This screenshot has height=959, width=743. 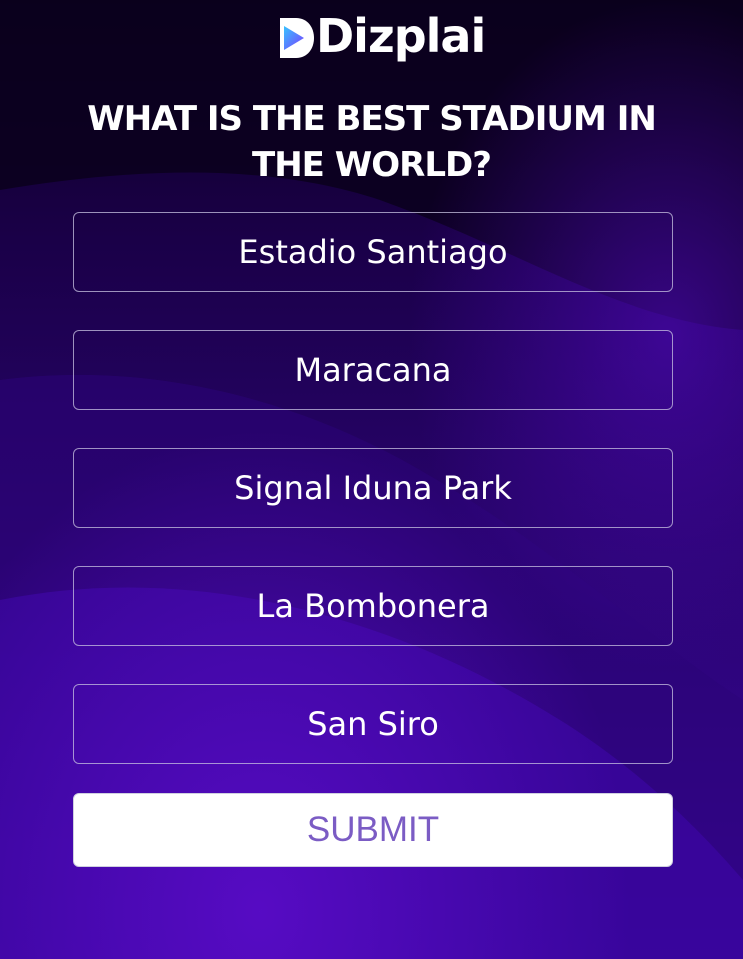 What do you see at coordinates (297, 38) in the screenshot?
I see `play-triangle-icon` at bounding box center [297, 38].